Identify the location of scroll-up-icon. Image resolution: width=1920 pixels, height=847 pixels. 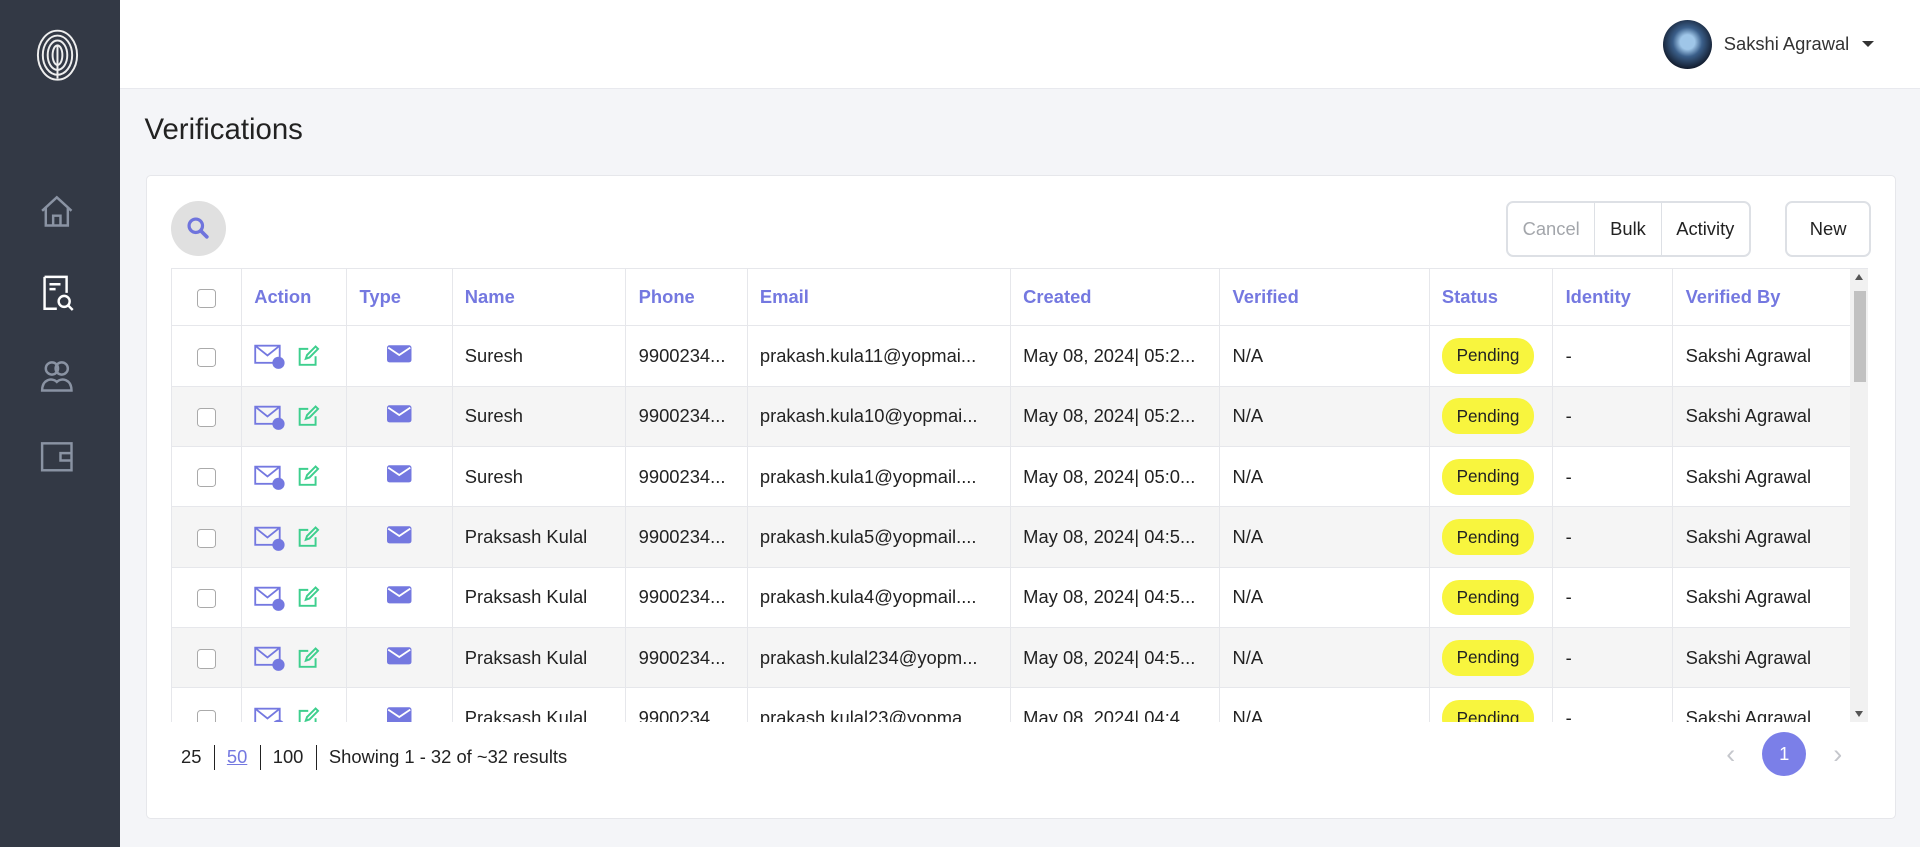
(1858, 276).